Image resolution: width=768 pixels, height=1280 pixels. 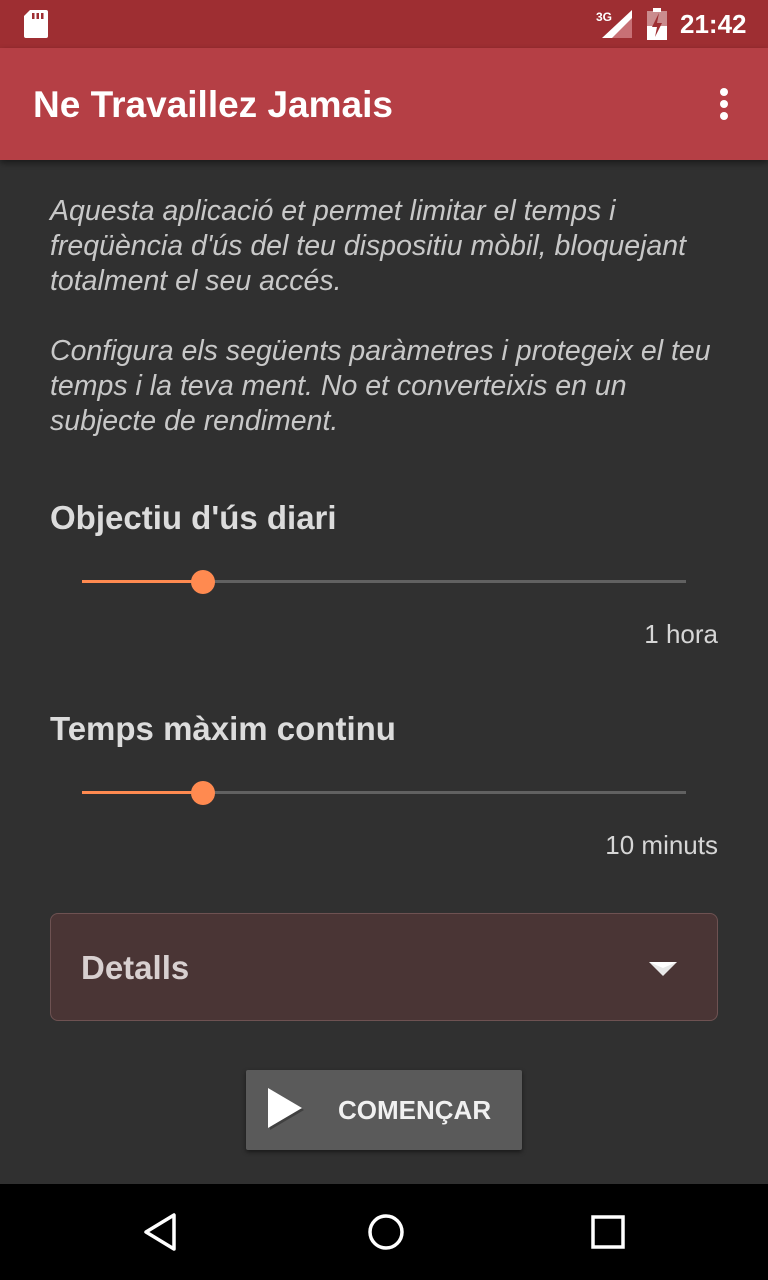 What do you see at coordinates (724, 104) in the screenshot?
I see `overflow-menu-icon` at bounding box center [724, 104].